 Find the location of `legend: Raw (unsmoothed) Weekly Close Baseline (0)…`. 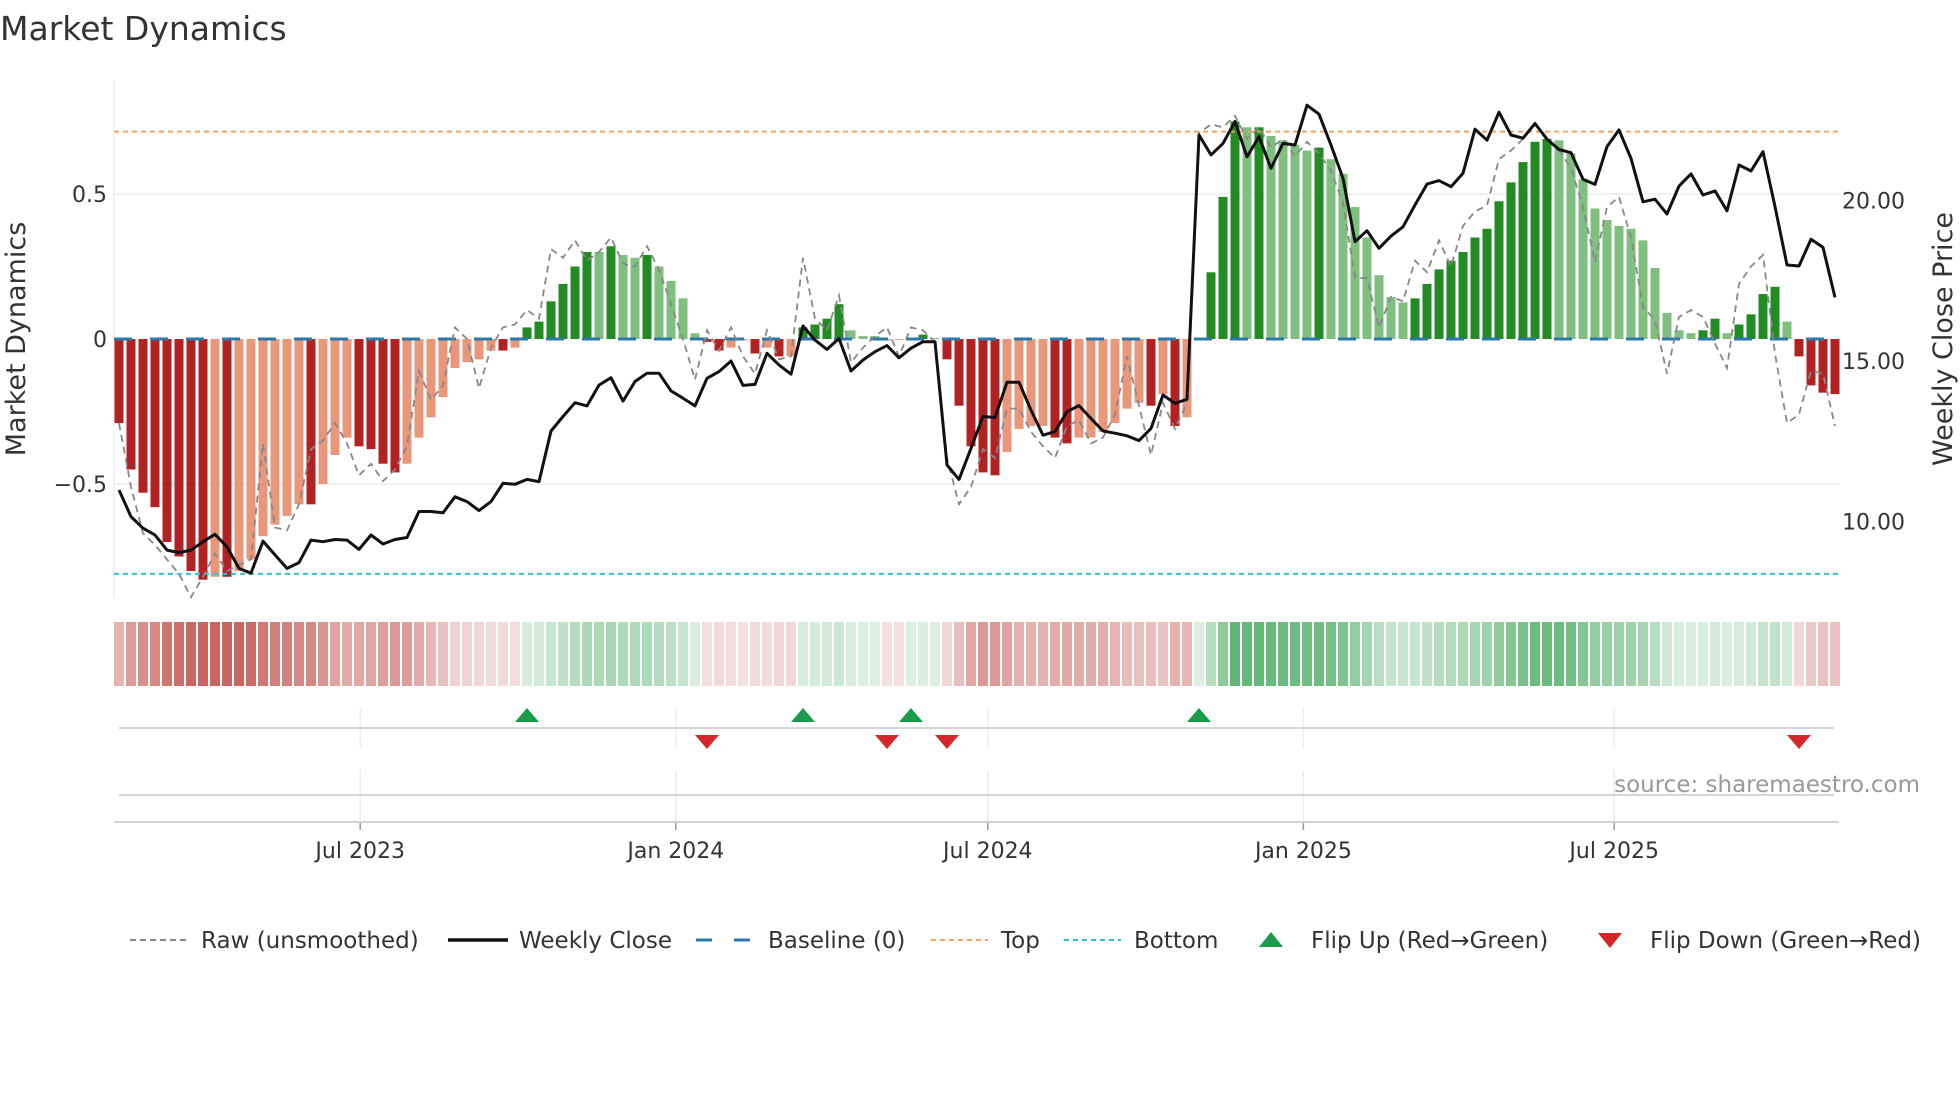

legend: Raw (unsmoothed) Weekly Close Baseline (0)… is located at coordinates (1025, 941).